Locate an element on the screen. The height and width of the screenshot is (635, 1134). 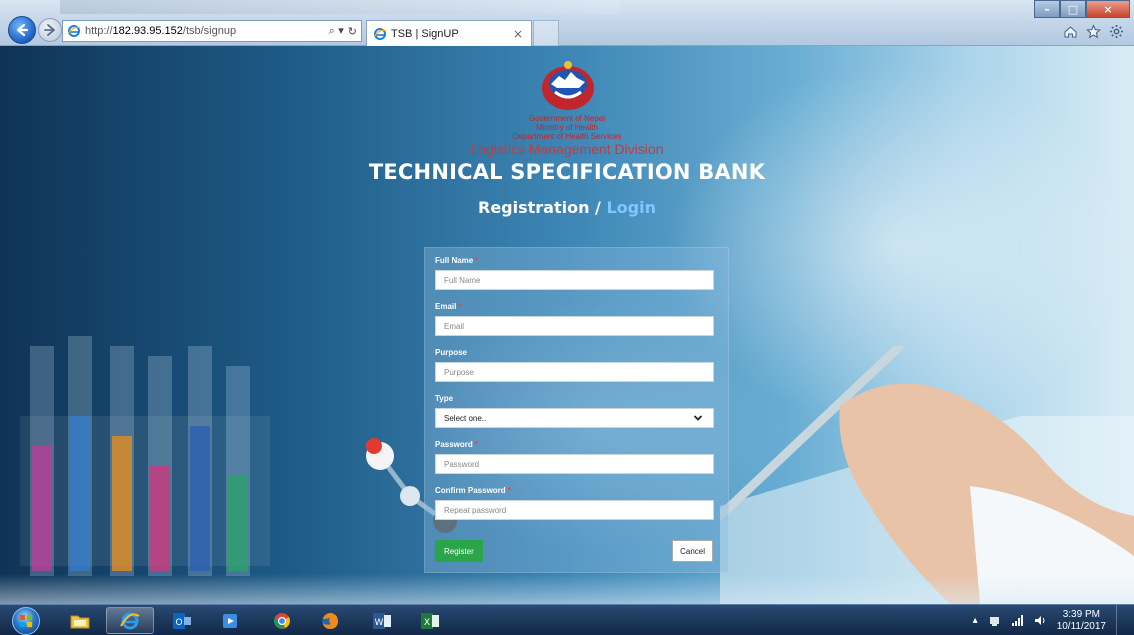
taskbar-outlook: O is located at coordinates (182, 620).